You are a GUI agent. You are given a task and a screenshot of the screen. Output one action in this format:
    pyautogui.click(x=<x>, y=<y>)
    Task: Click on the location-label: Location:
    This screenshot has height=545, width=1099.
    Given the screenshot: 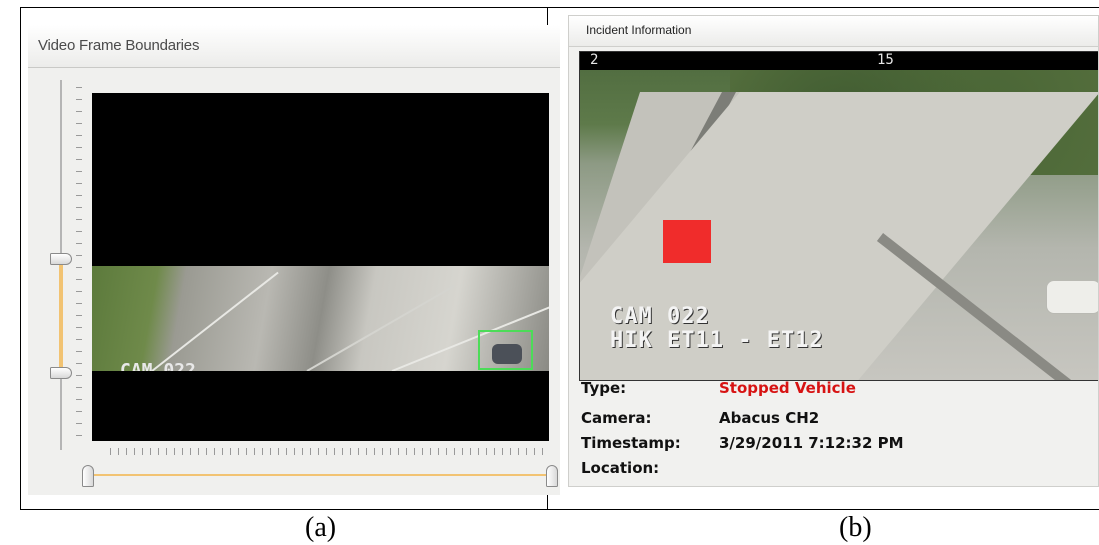 What is the action you would take?
    pyautogui.click(x=620, y=468)
    